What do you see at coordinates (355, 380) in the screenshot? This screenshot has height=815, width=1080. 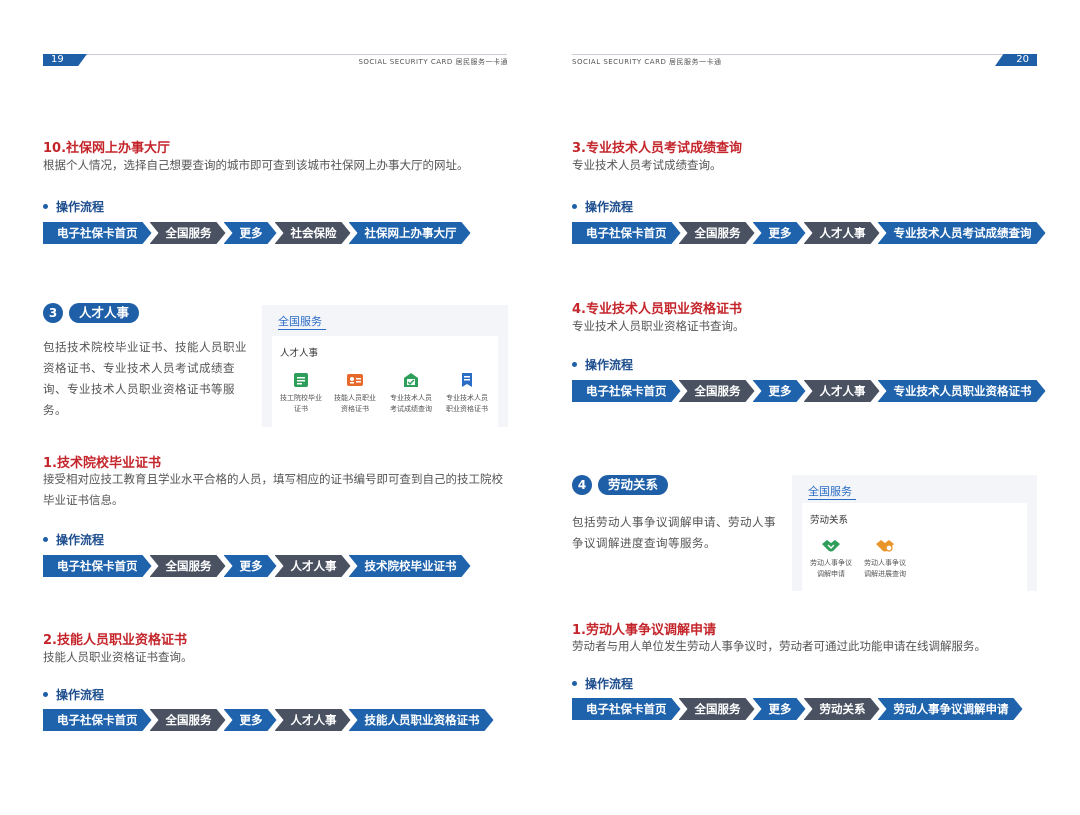 I see `id-card-icon` at bounding box center [355, 380].